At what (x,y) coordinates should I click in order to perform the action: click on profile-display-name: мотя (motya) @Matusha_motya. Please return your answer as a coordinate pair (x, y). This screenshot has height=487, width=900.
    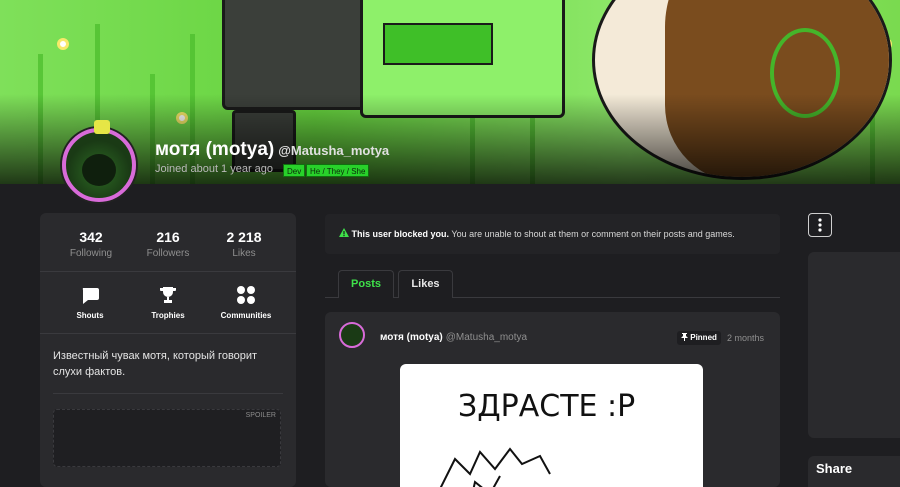
    Looking at the image, I should click on (272, 150).